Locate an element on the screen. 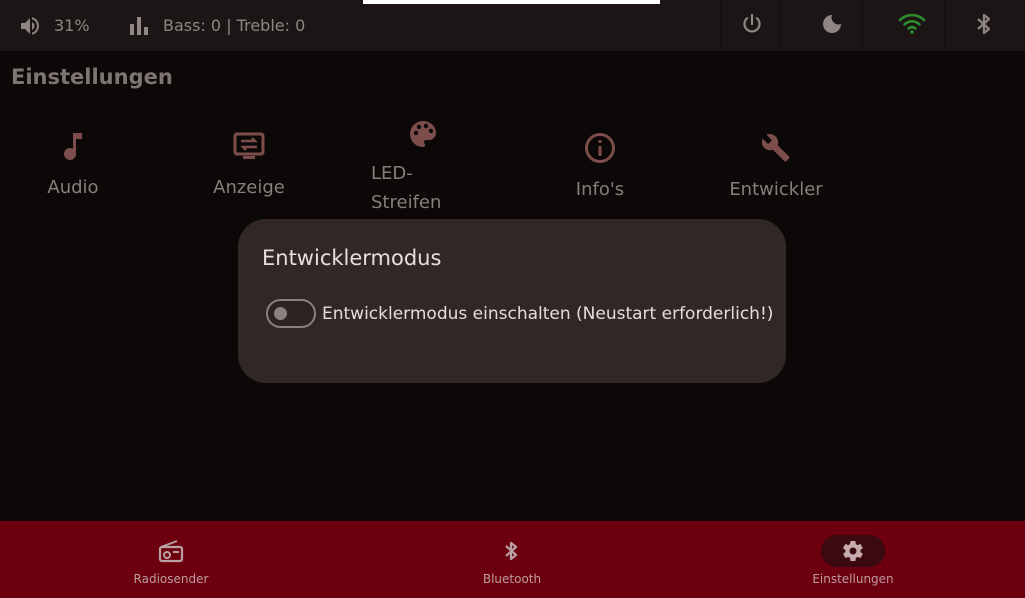 This screenshot has width=1025, height=598. wifi-icon is located at coordinates (912, 26).